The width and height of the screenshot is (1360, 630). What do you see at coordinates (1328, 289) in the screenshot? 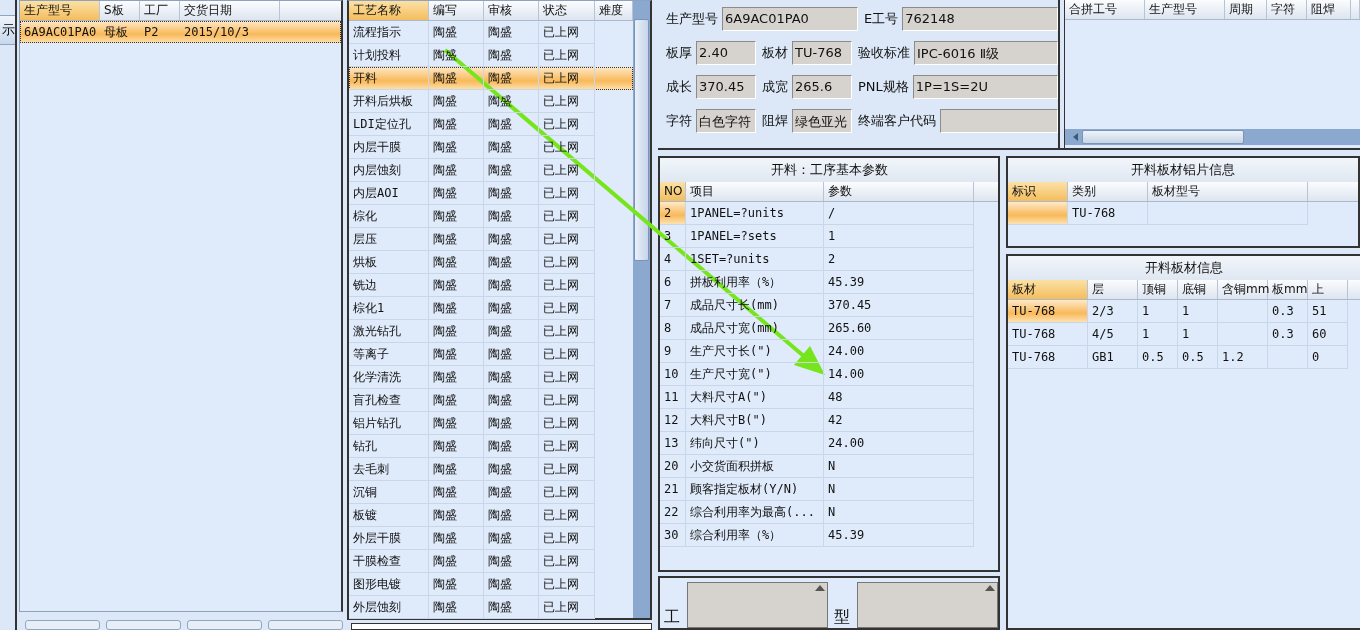
I see `column-header: 上` at bounding box center [1328, 289].